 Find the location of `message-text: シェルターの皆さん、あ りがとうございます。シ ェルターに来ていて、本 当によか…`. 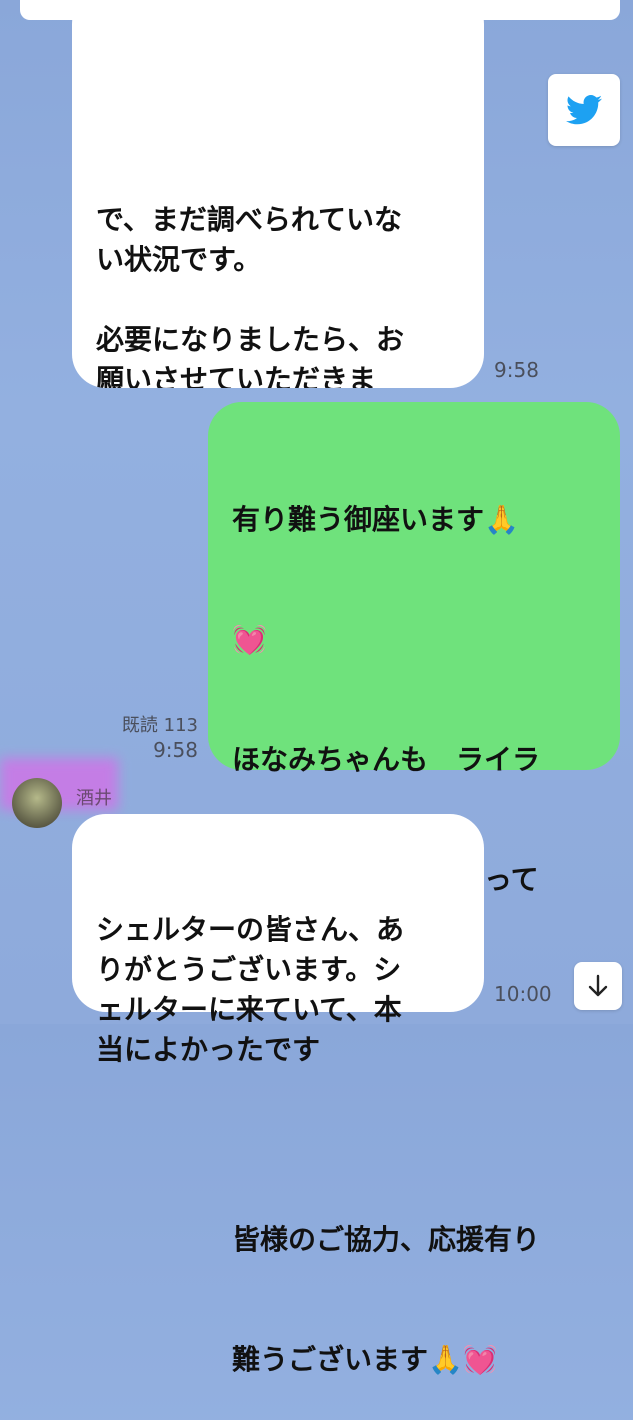

message-text: シェルターの皆さん、あ りがとうございます。シ ェルターに来ていて、本 当によか… is located at coordinates (250, 989).